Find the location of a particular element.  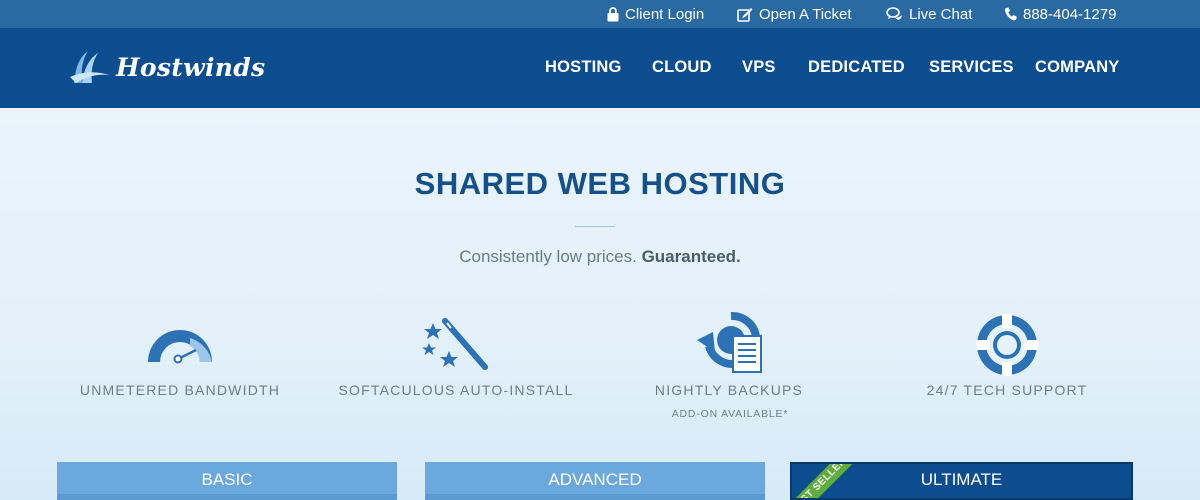

tagline-text: Consistently low prices. is located at coordinates (548, 256).